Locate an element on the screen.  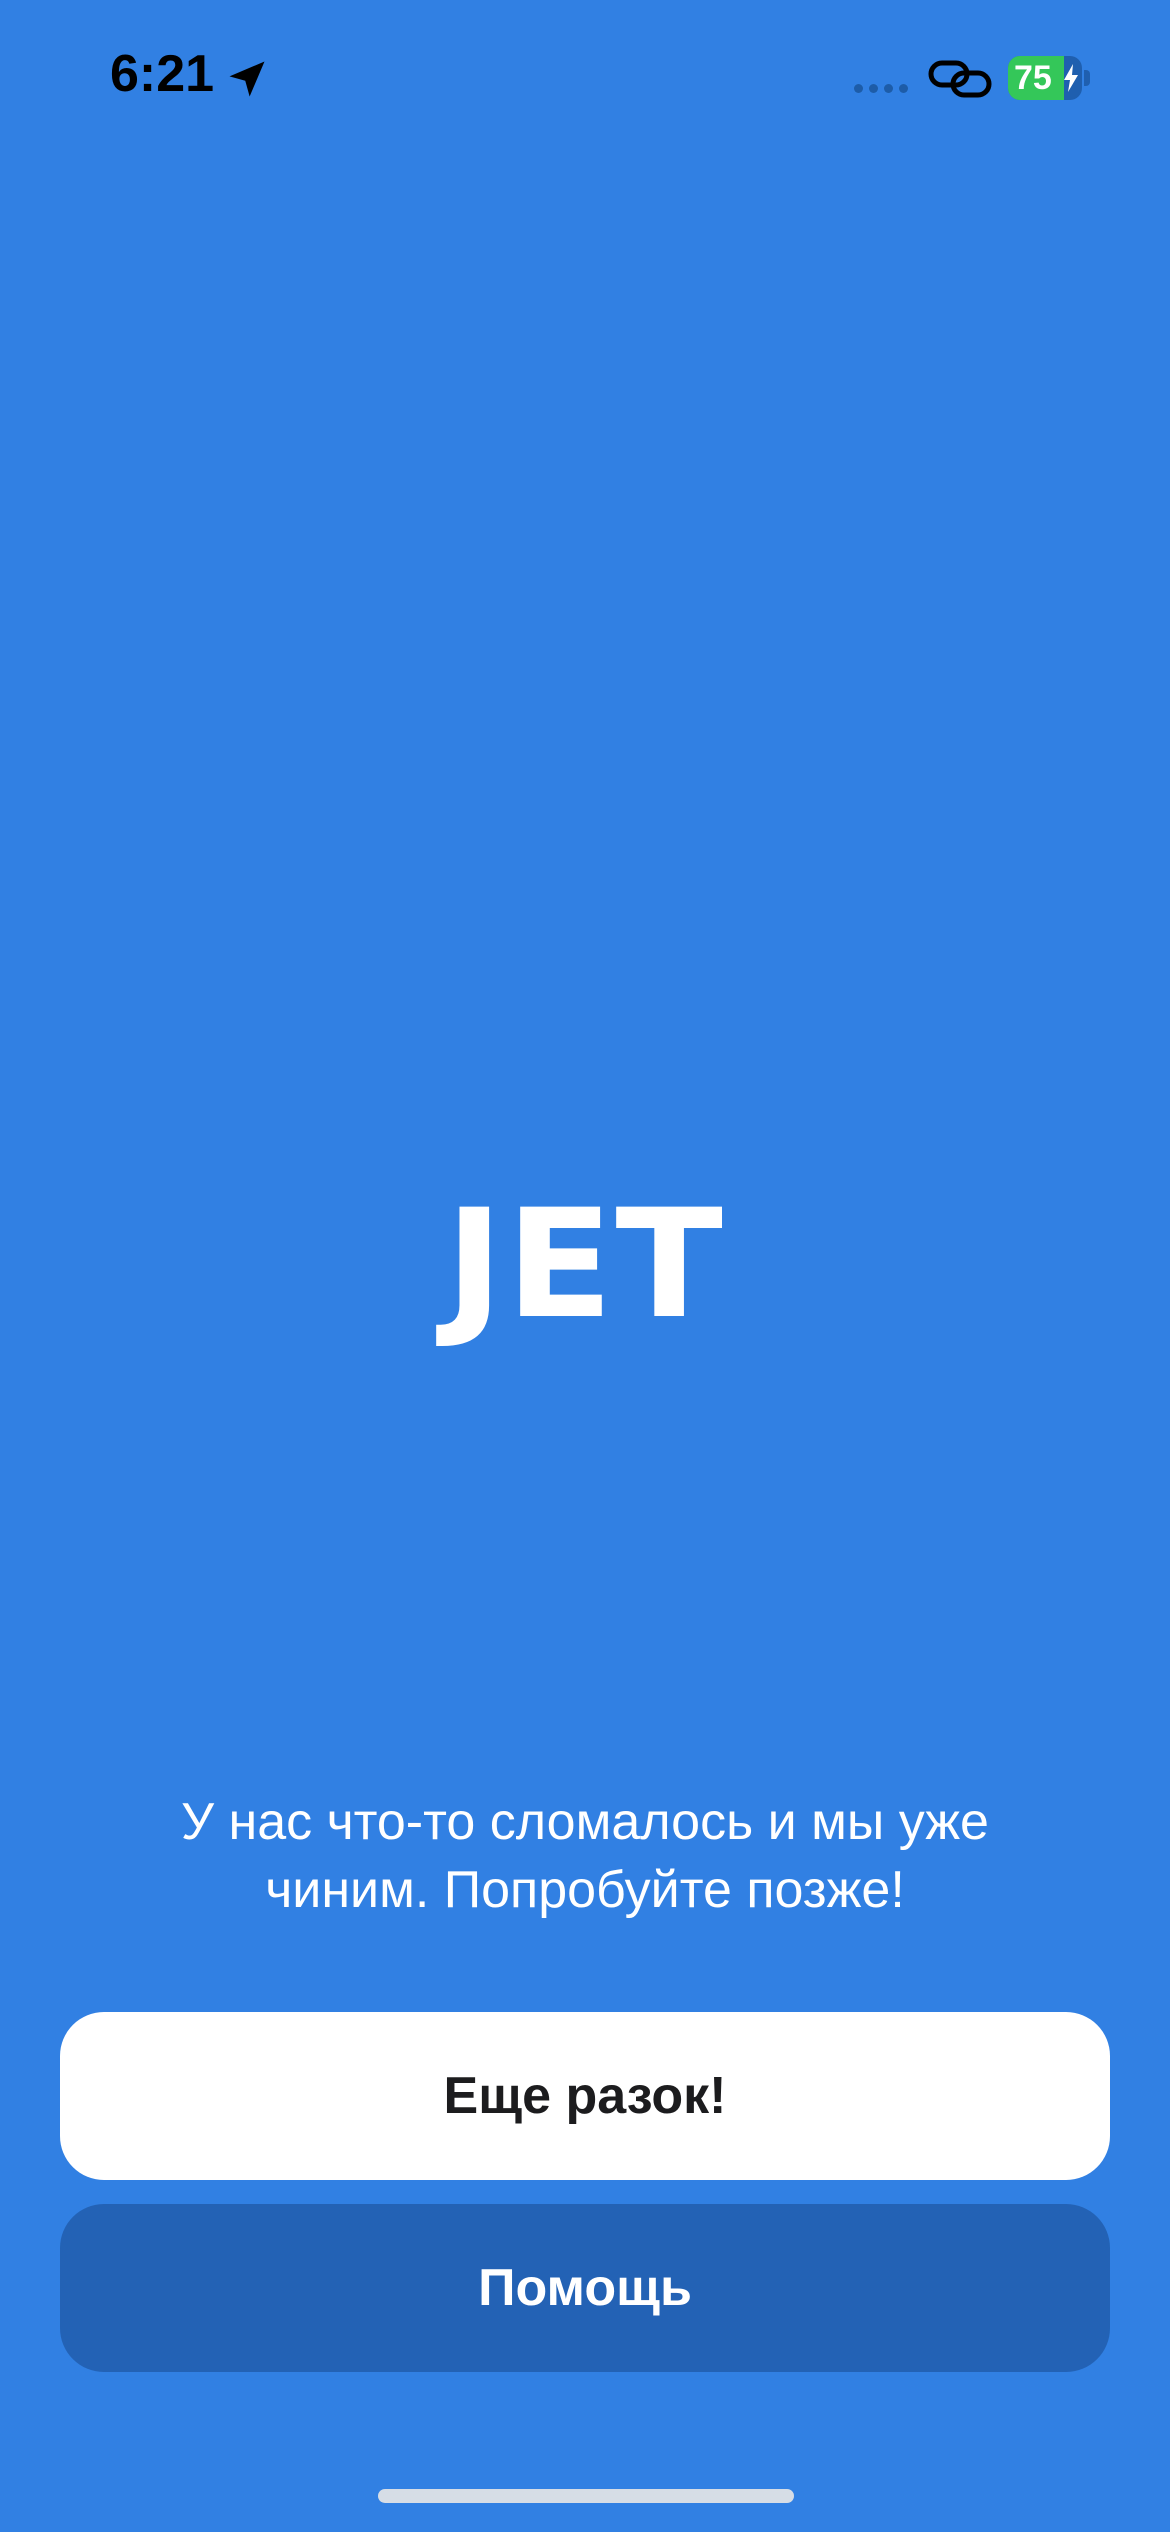
status-time: 6:21 is located at coordinates (162, 74).